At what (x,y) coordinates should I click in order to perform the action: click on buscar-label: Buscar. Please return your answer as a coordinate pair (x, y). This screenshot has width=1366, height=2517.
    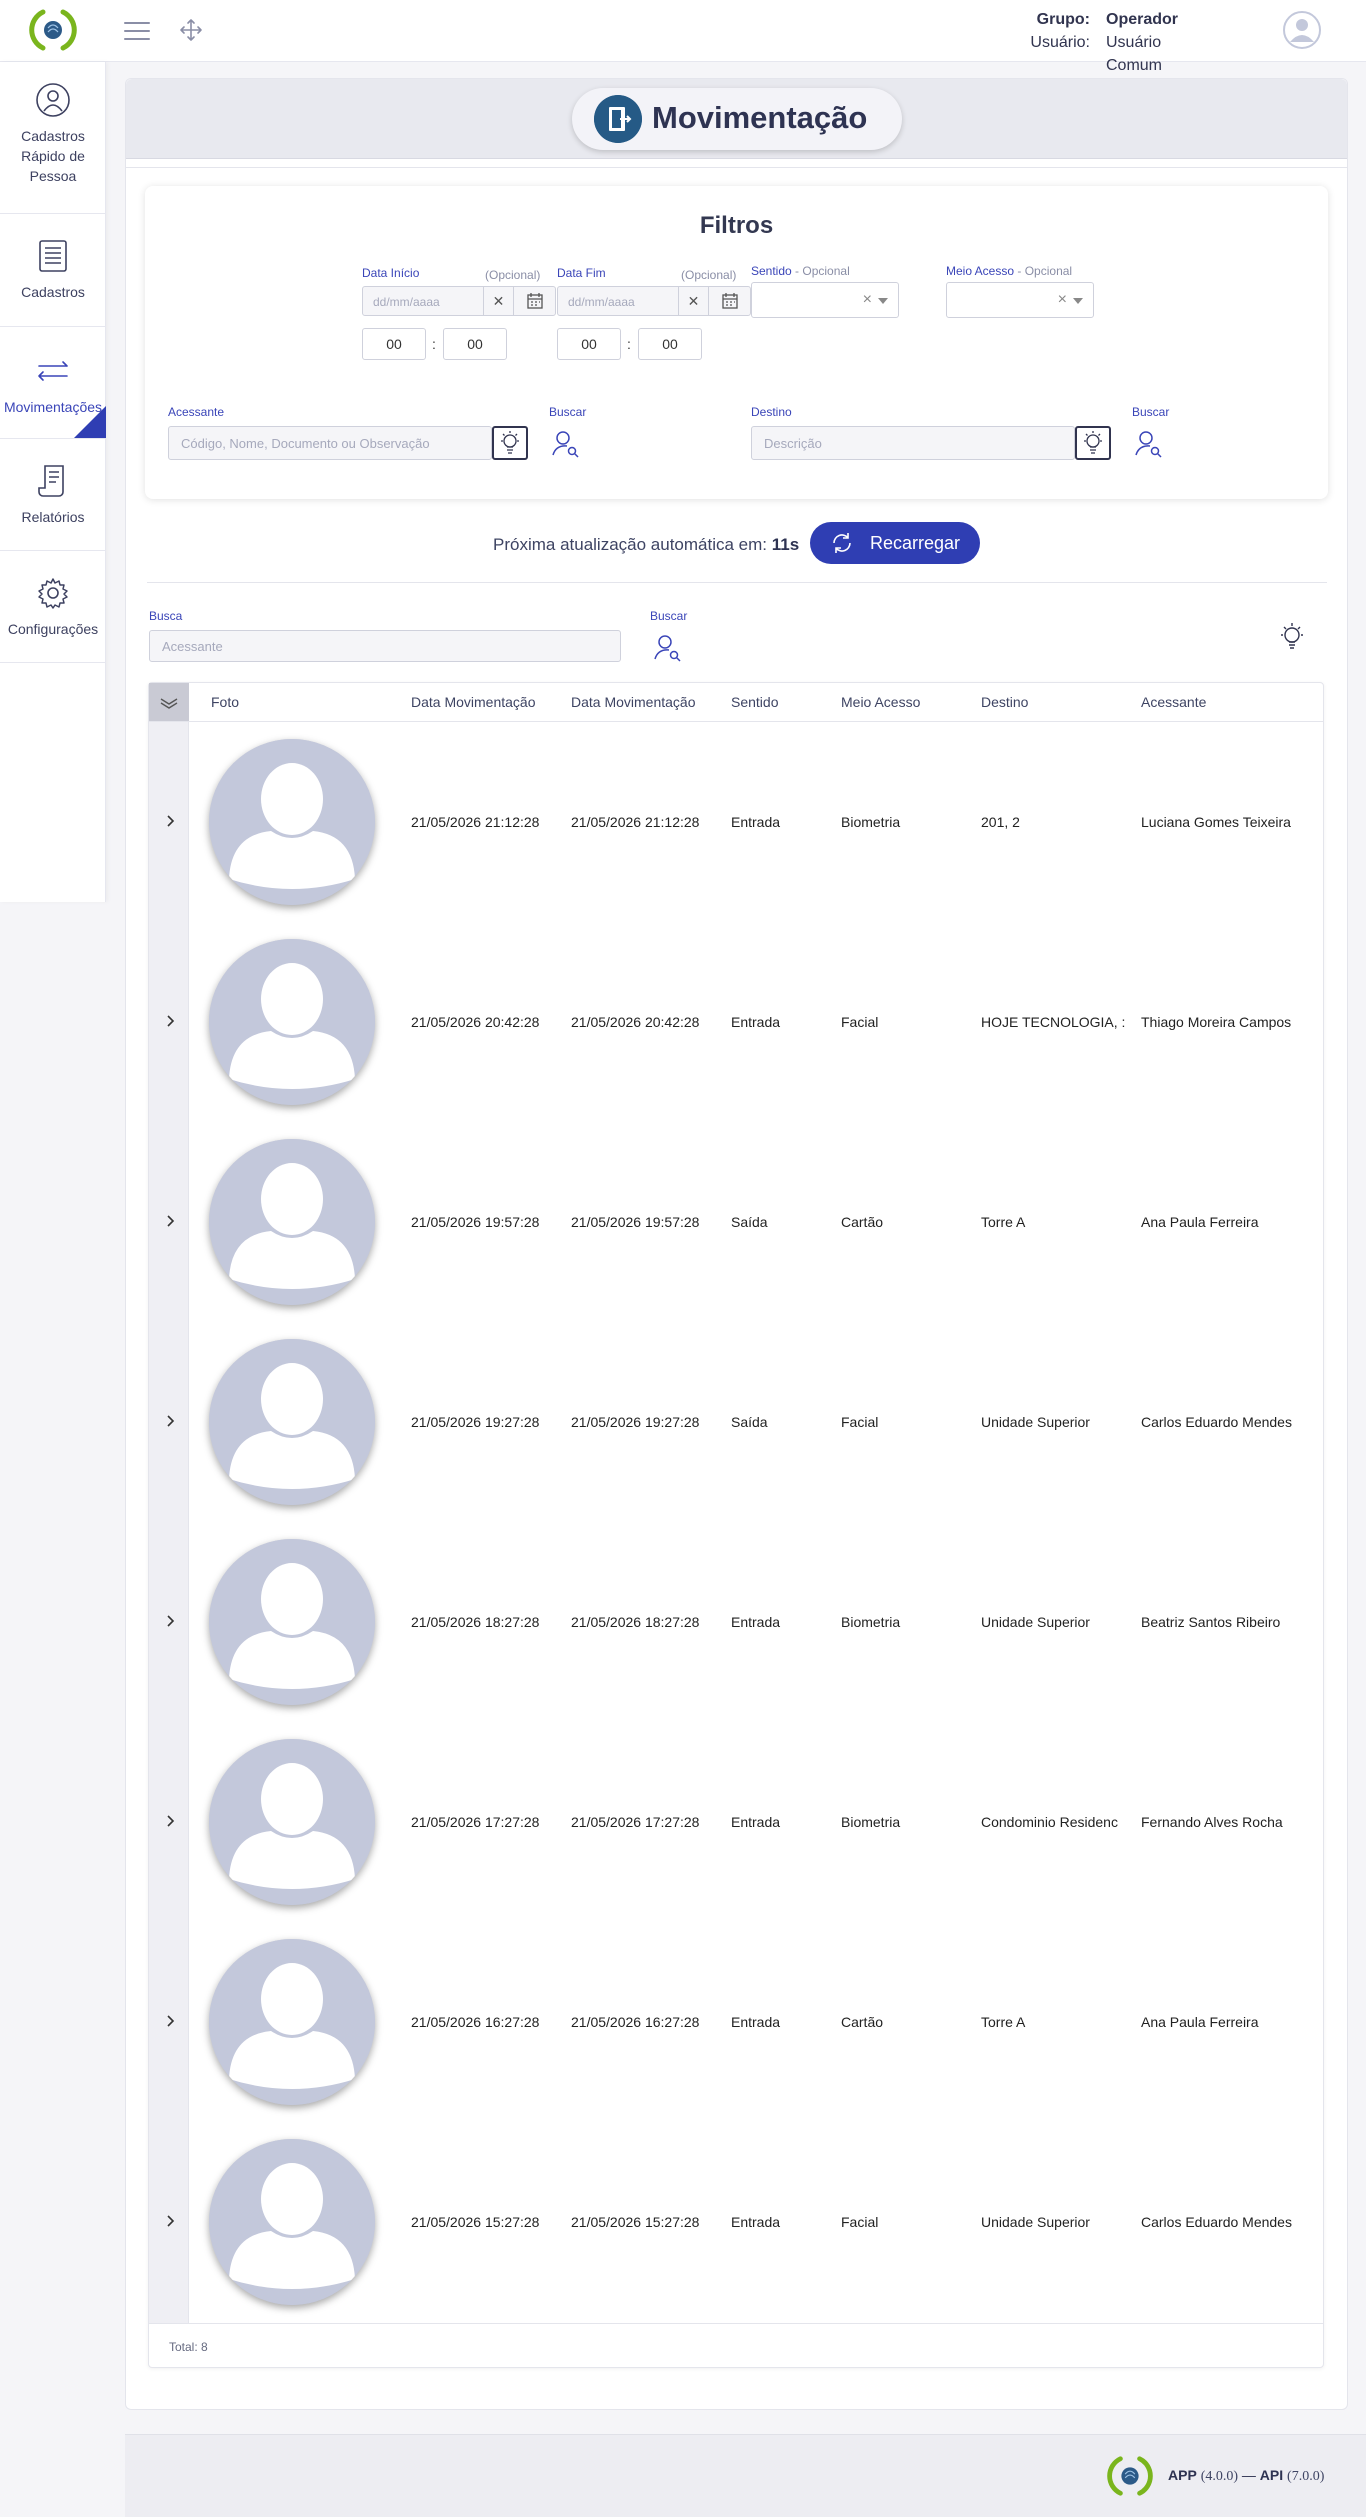
    Looking at the image, I should click on (669, 616).